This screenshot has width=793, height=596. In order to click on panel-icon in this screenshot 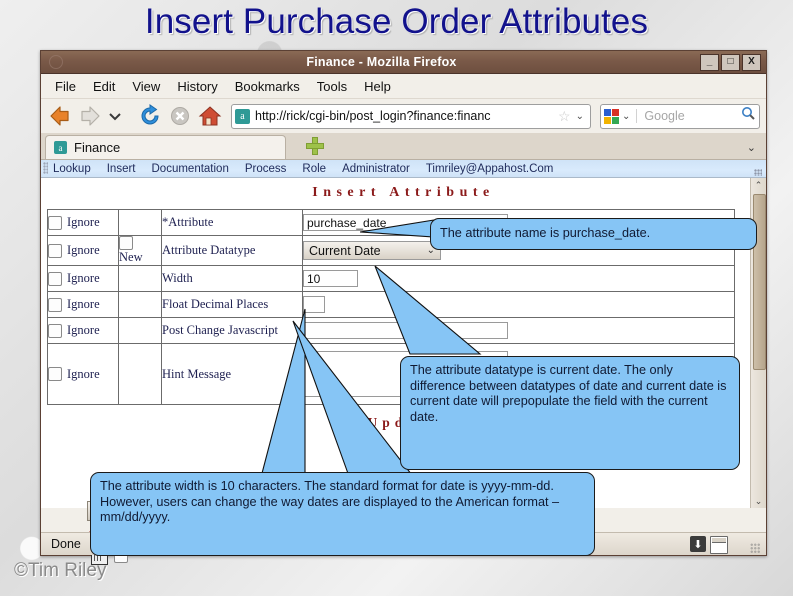, I will do `click(719, 545)`.